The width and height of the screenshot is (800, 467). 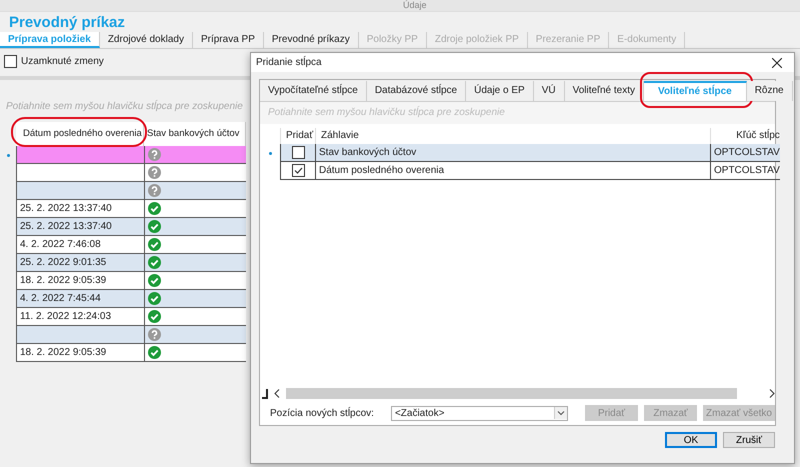 I want to click on close-icon, so click(x=777, y=63).